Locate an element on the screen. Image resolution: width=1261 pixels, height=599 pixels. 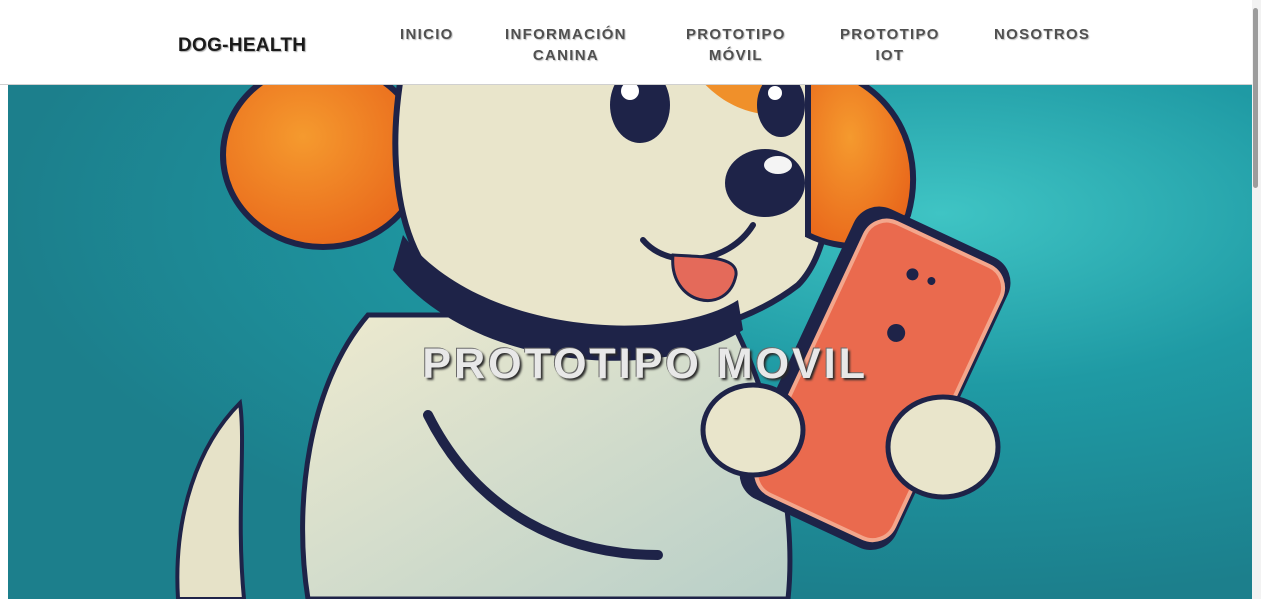
nav-item-prototipo-movil: PROTOTIPO MÓVIL is located at coordinates (736, 45).